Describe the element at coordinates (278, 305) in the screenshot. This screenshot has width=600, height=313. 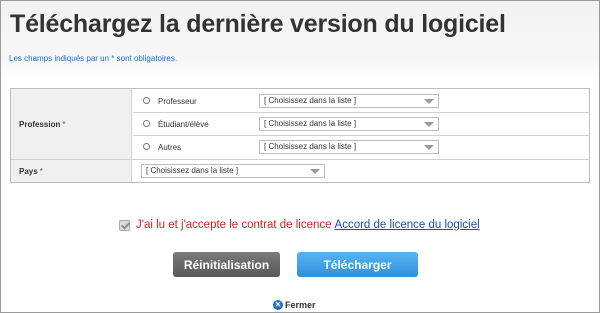
I see `close-icon: ✕` at that location.